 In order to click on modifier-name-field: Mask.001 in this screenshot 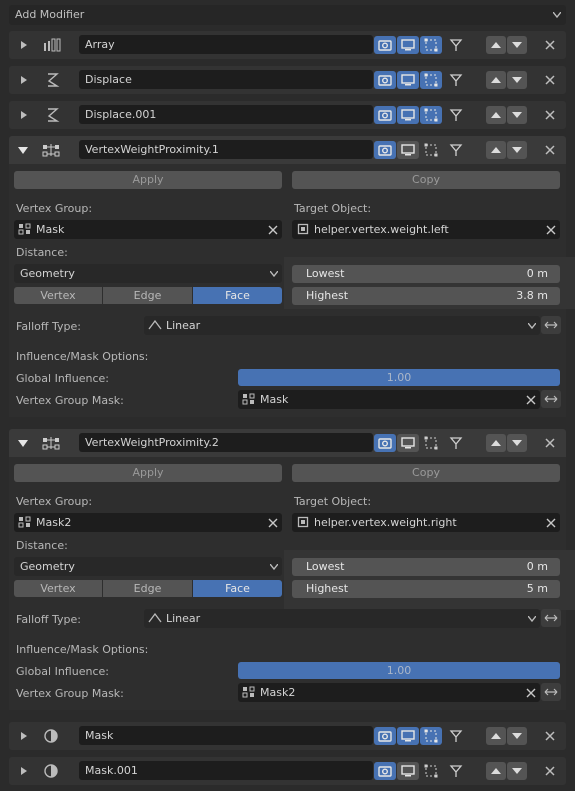, I will do `click(226, 770)`.